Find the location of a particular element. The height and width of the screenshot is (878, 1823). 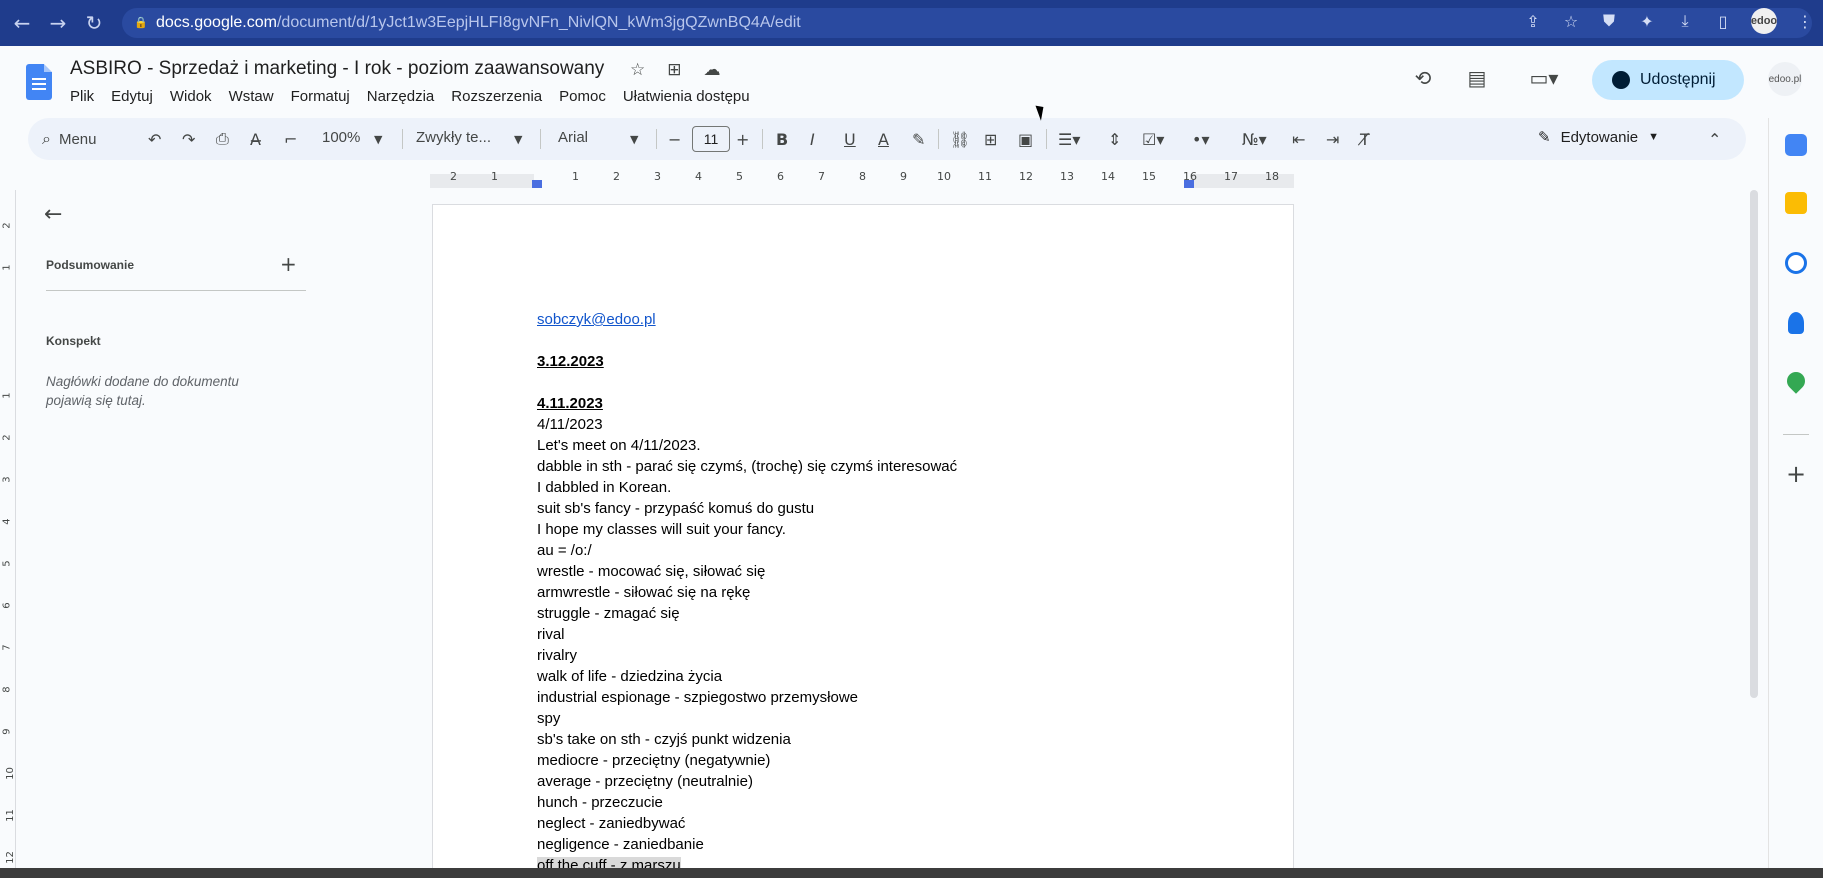

increase-font-icon: + is located at coordinates (742, 139).